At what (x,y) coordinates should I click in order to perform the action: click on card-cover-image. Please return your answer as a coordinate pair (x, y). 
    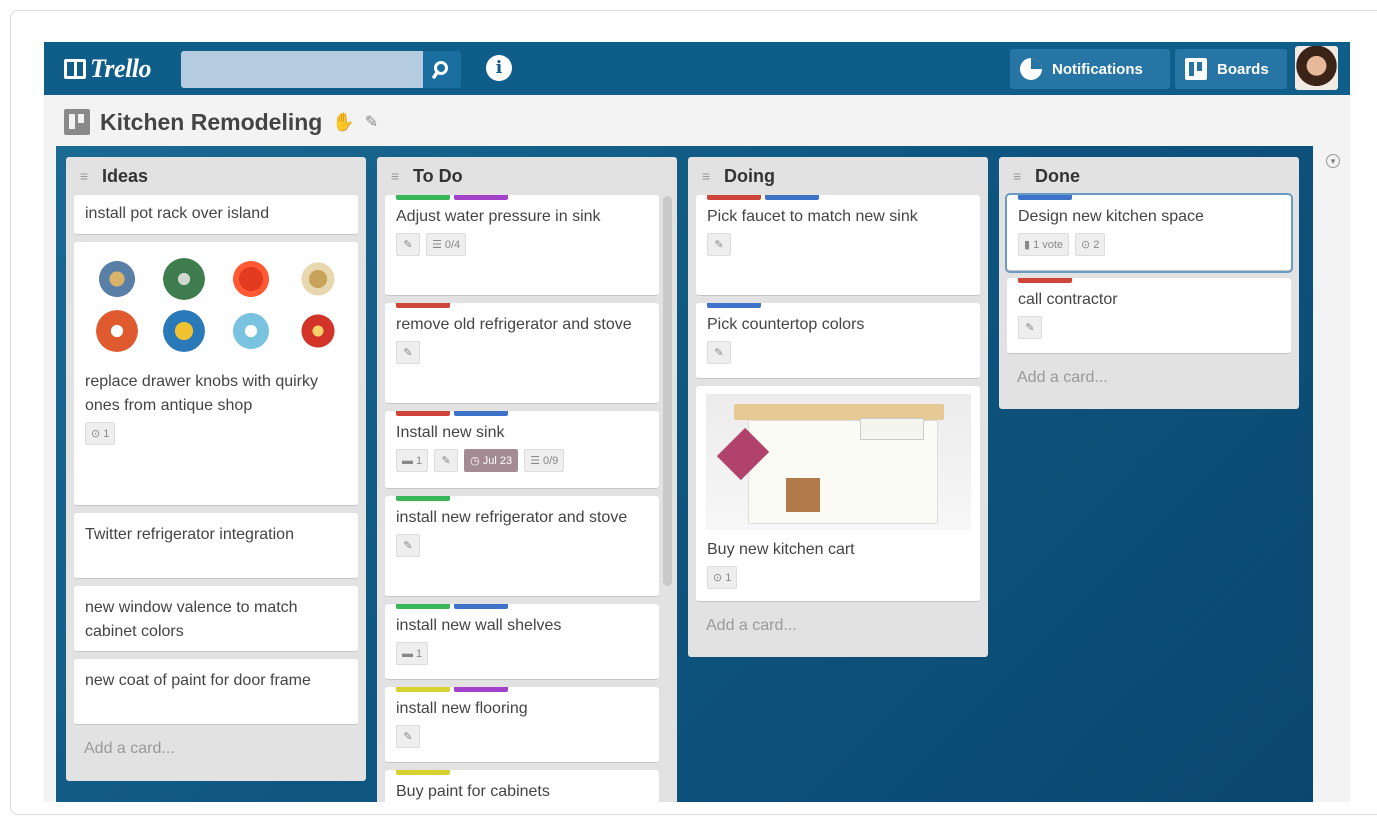
    Looking at the image, I should click on (838, 462).